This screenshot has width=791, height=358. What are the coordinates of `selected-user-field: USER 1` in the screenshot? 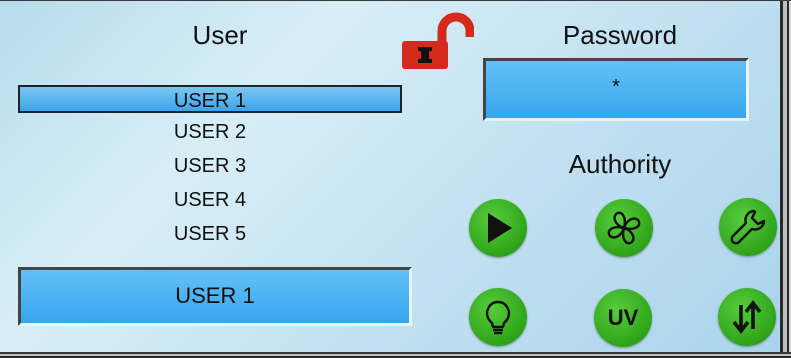 It's located at (215, 296).